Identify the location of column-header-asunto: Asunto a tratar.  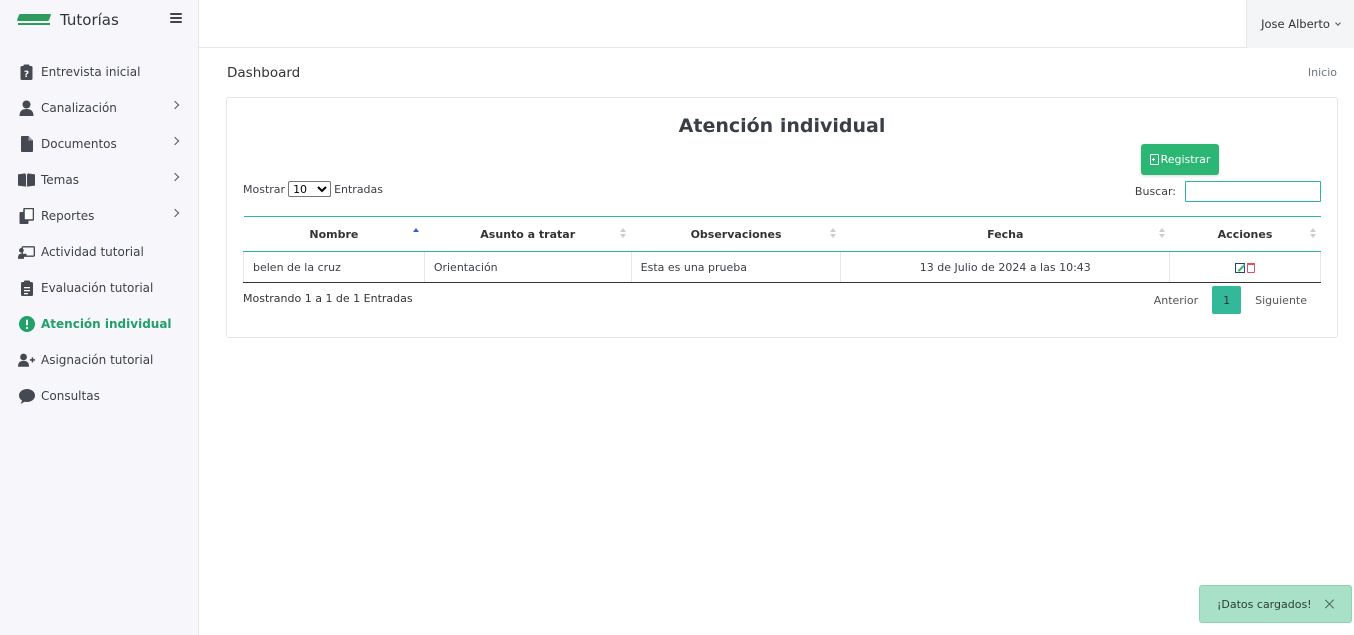
(528, 234).